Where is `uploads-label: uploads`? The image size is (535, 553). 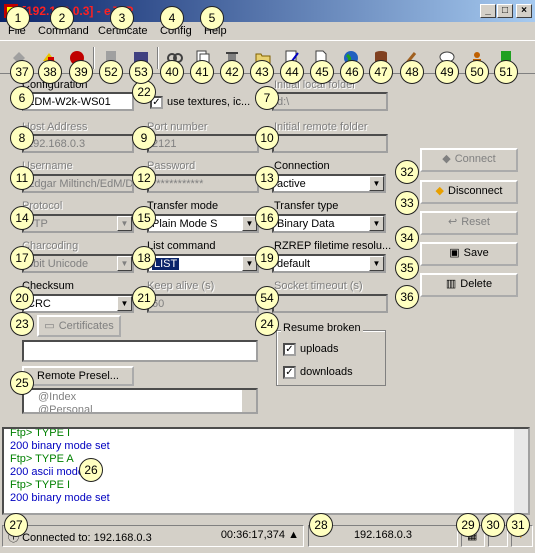
uploads-label: uploads is located at coordinates (319, 349).